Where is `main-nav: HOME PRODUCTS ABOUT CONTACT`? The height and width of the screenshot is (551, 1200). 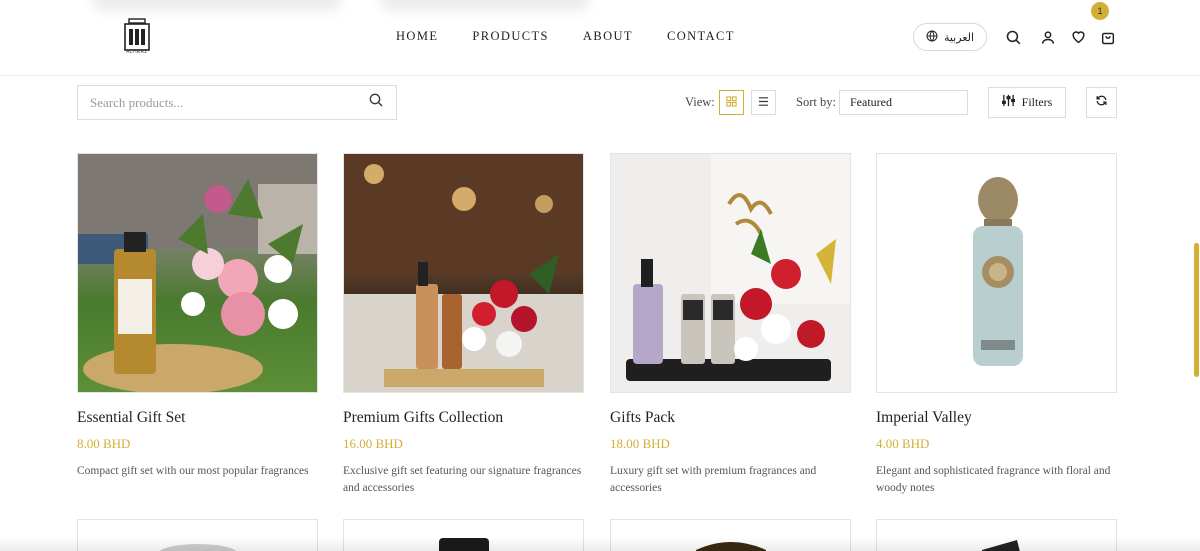 main-nav: HOME PRODUCTS ABOUT CONTACT is located at coordinates (565, 36).